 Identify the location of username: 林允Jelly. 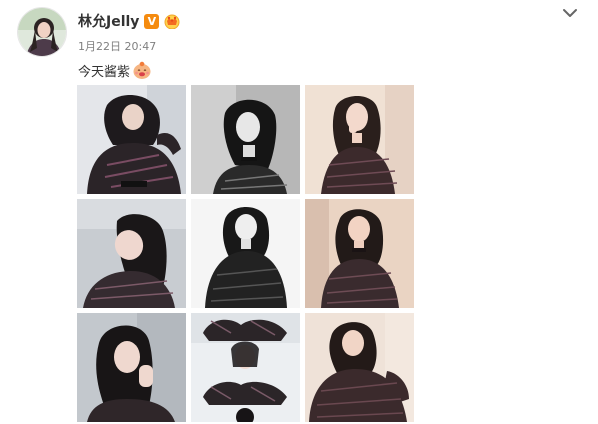
(108, 21).